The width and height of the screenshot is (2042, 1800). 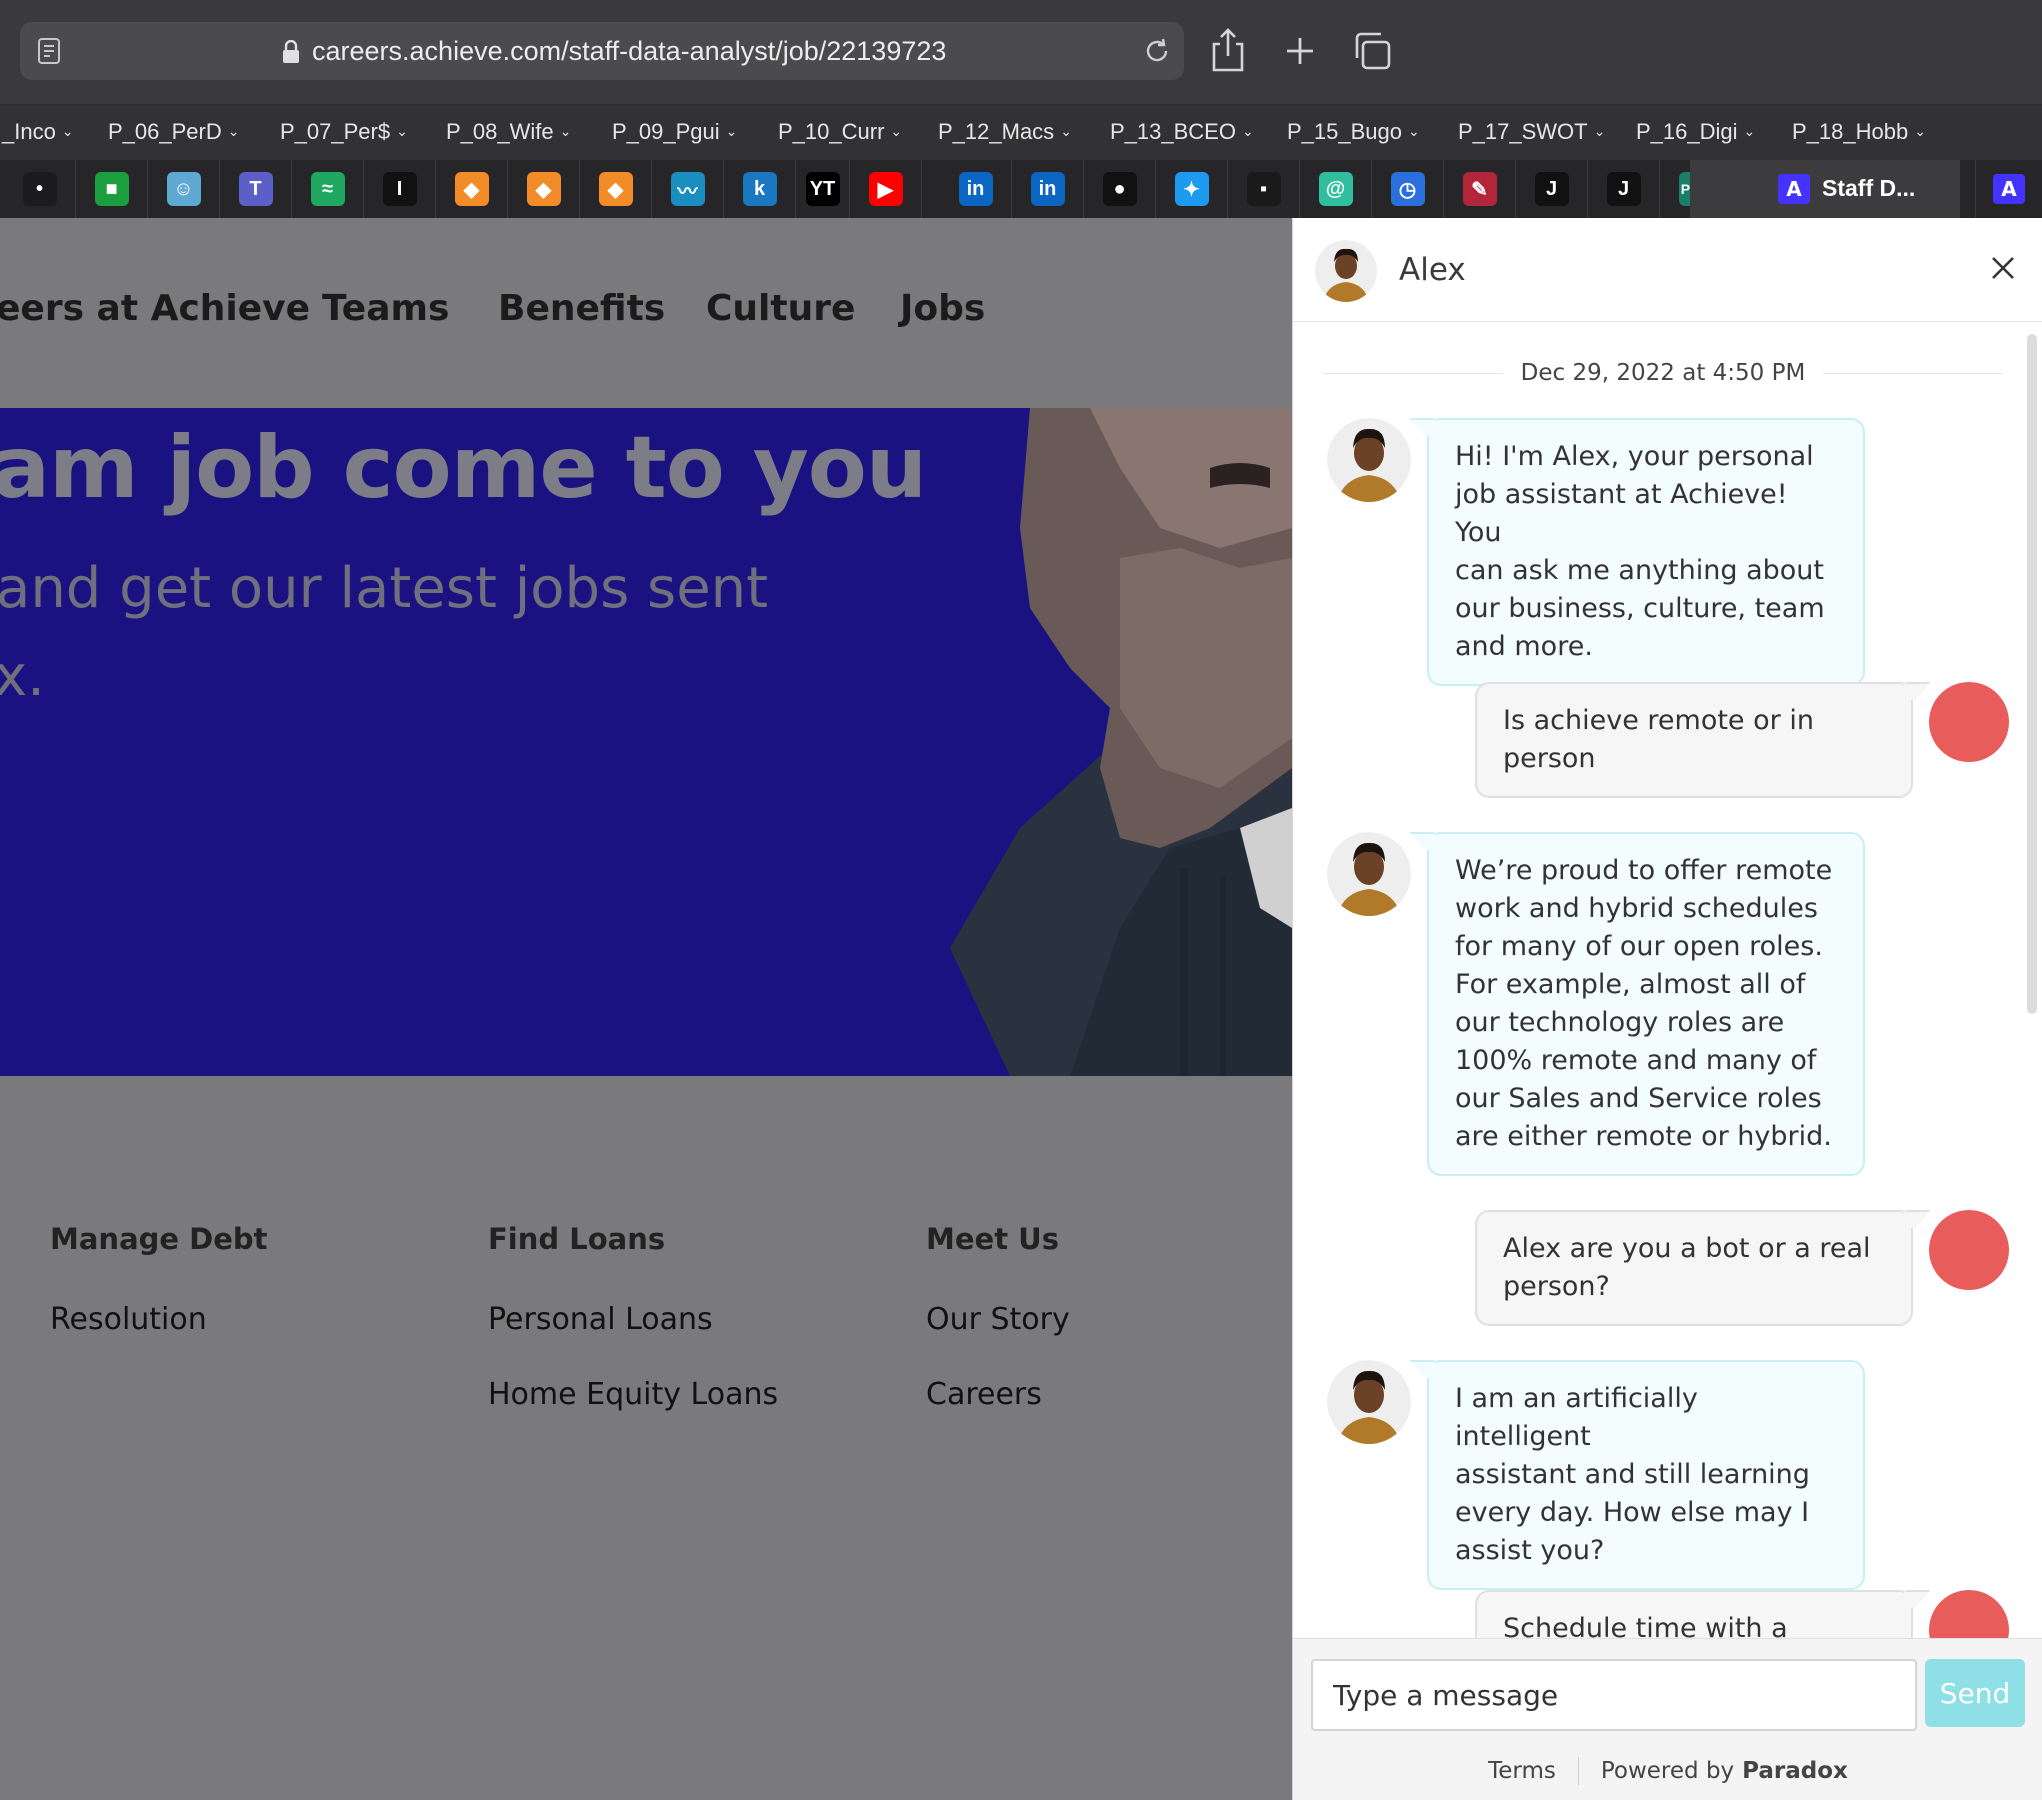 What do you see at coordinates (1372, 50) in the screenshot?
I see `tab-overview-icon` at bounding box center [1372, 50].